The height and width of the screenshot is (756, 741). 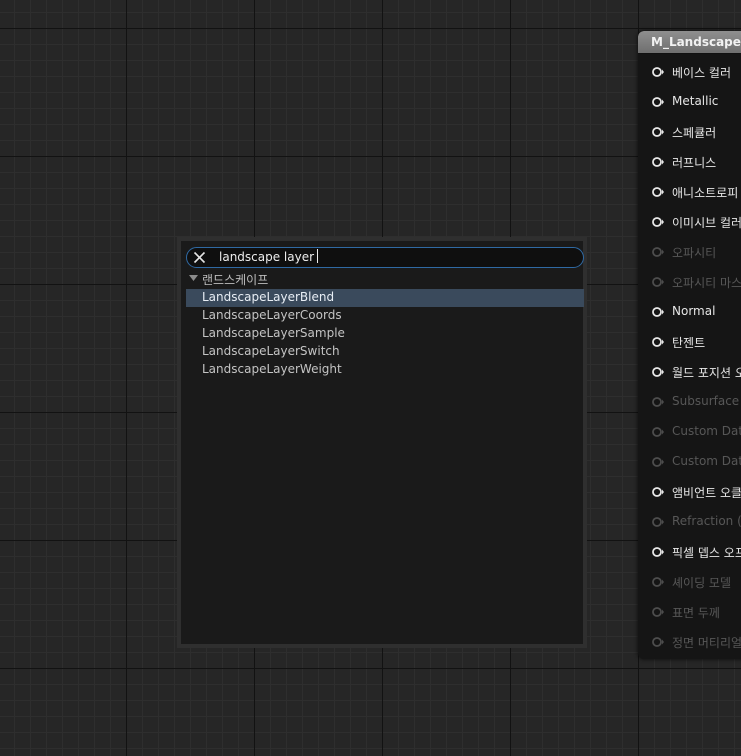 I want to click on node-pin: Custom Data 1, so click(x=689, y=462).